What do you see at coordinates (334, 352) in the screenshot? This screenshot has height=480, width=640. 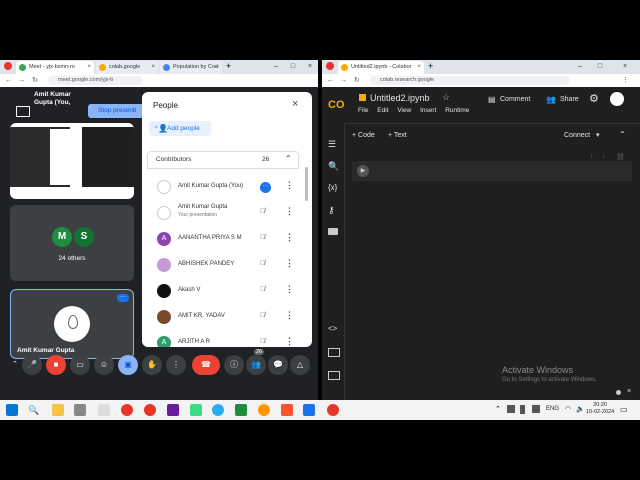 I see `command-palette-icon` at bounding box center [334, 352].